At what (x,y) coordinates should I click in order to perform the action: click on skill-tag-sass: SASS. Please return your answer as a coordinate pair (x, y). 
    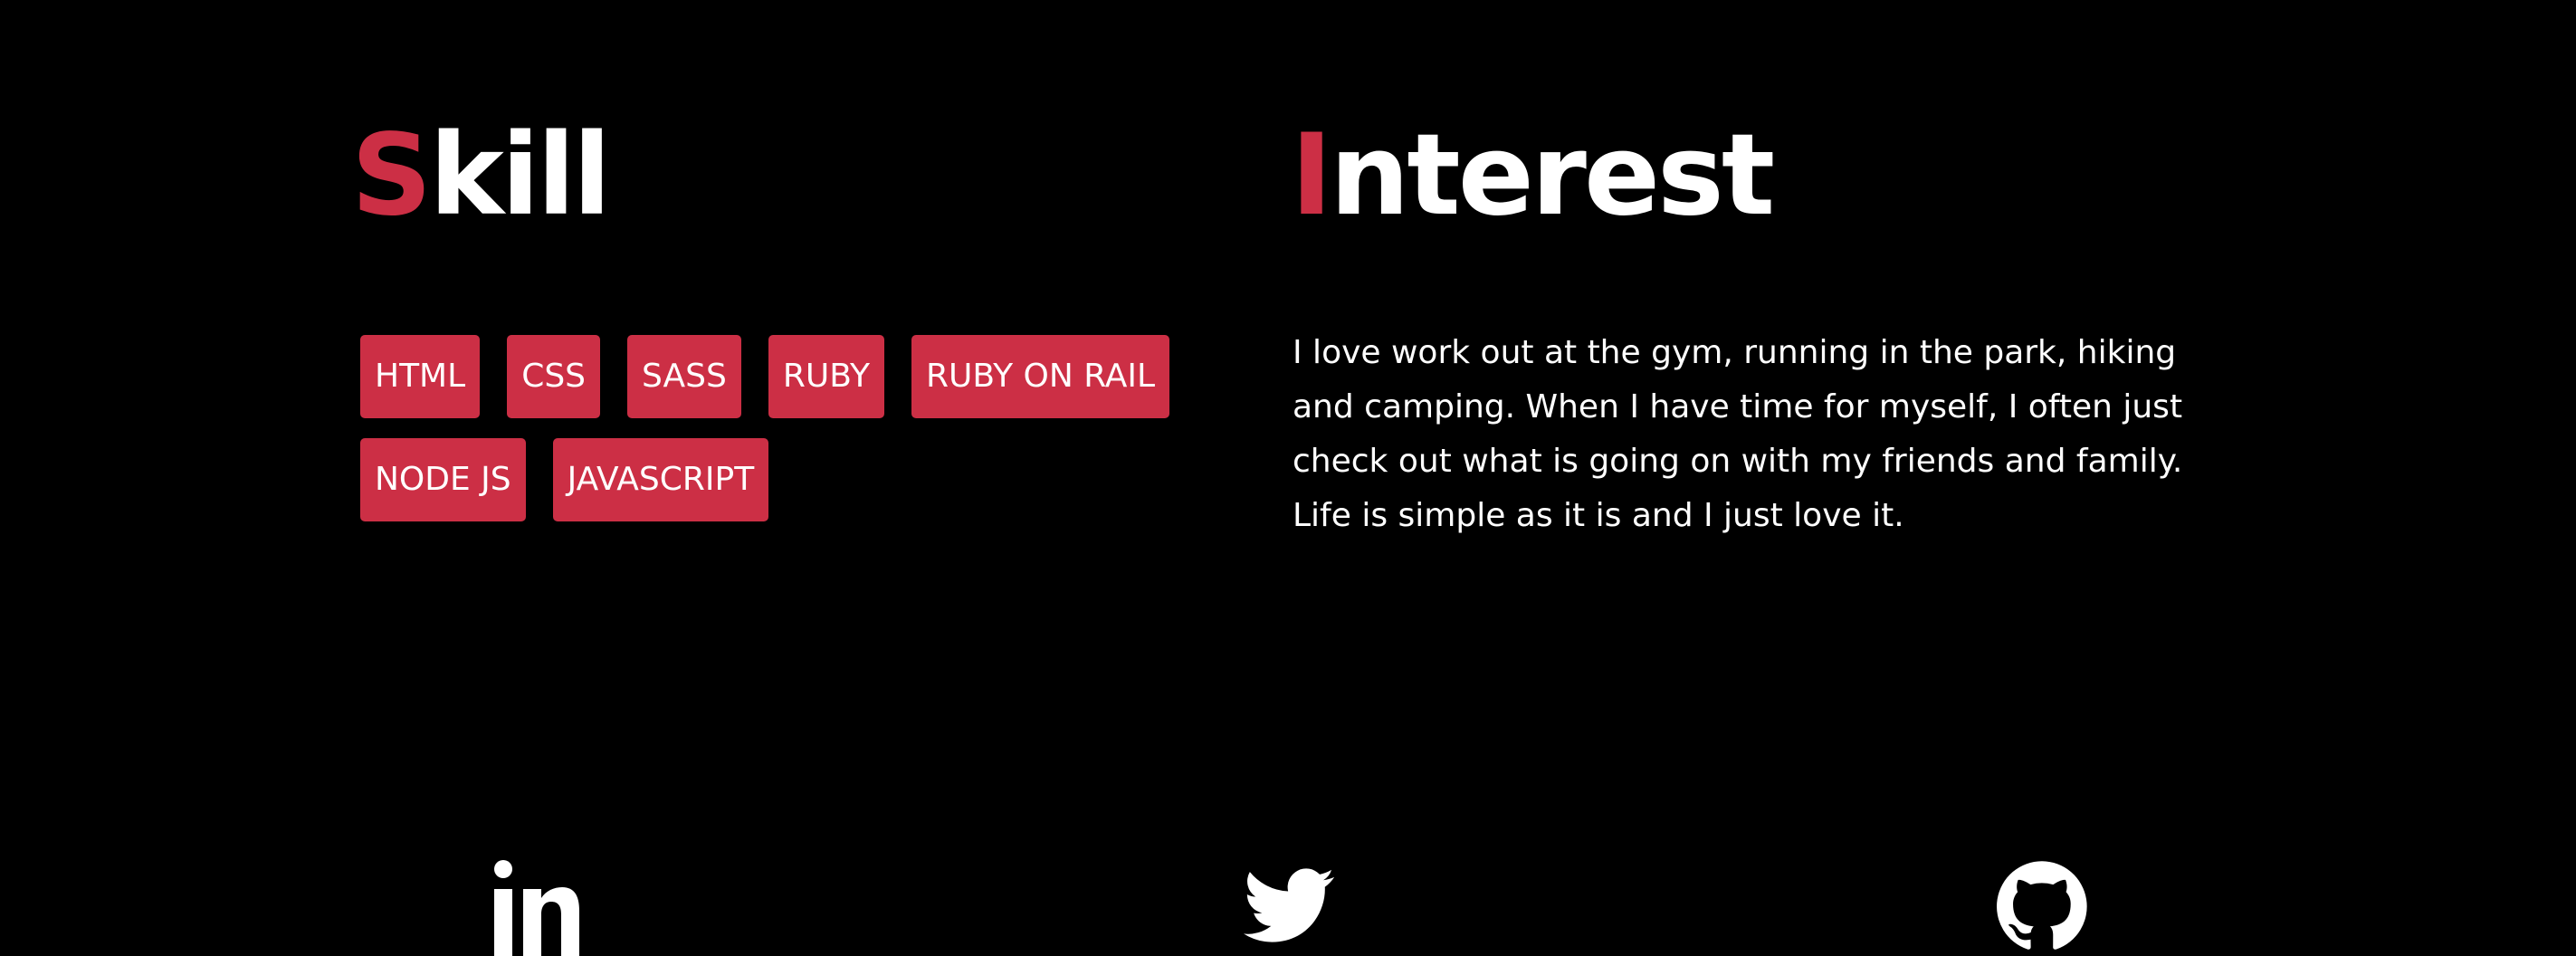
    Looking at the image, I should click on (684, 376).